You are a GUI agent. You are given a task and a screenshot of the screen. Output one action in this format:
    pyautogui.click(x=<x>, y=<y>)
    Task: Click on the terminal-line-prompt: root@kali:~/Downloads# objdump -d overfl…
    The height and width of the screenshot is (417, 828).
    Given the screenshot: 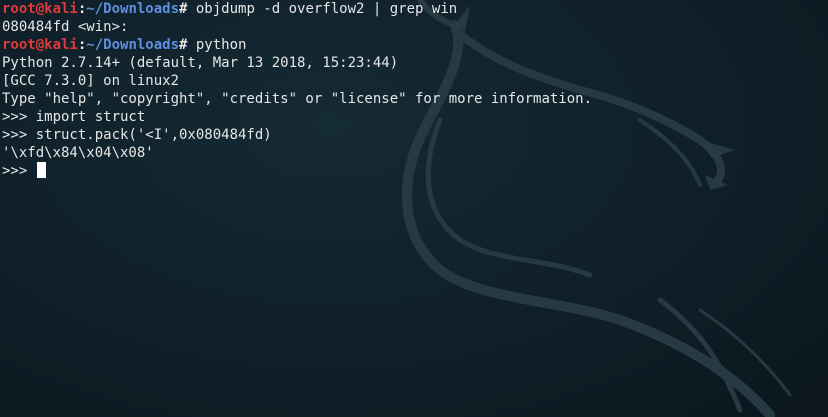 What is the action you would take?
    pyautogui.click(x=415, y=9)
    